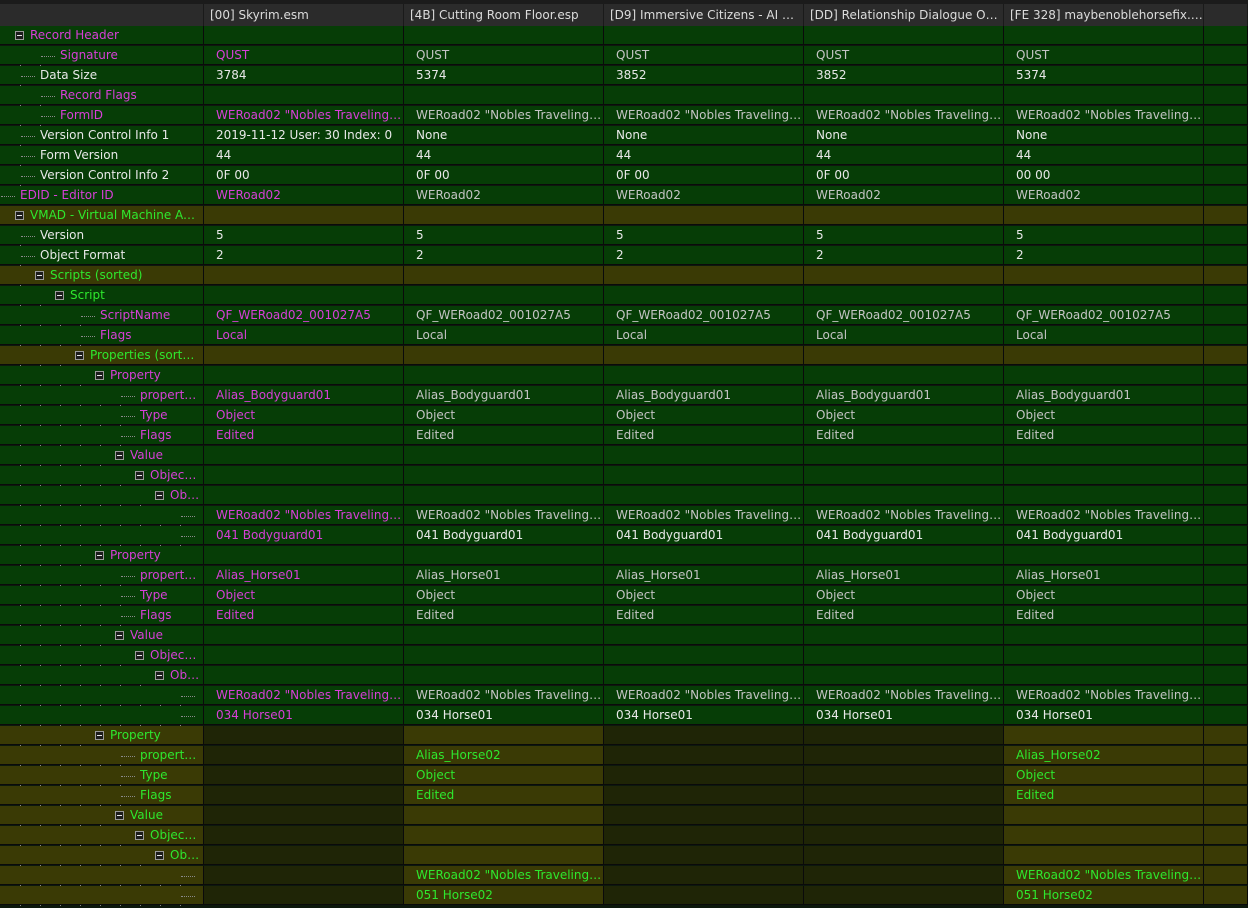  What do you see at coordinates (624, 276) in the screenshot?
I see `tree-row-scripts-sorted: Scripts (sorted)` at bounding box center [624, 276].